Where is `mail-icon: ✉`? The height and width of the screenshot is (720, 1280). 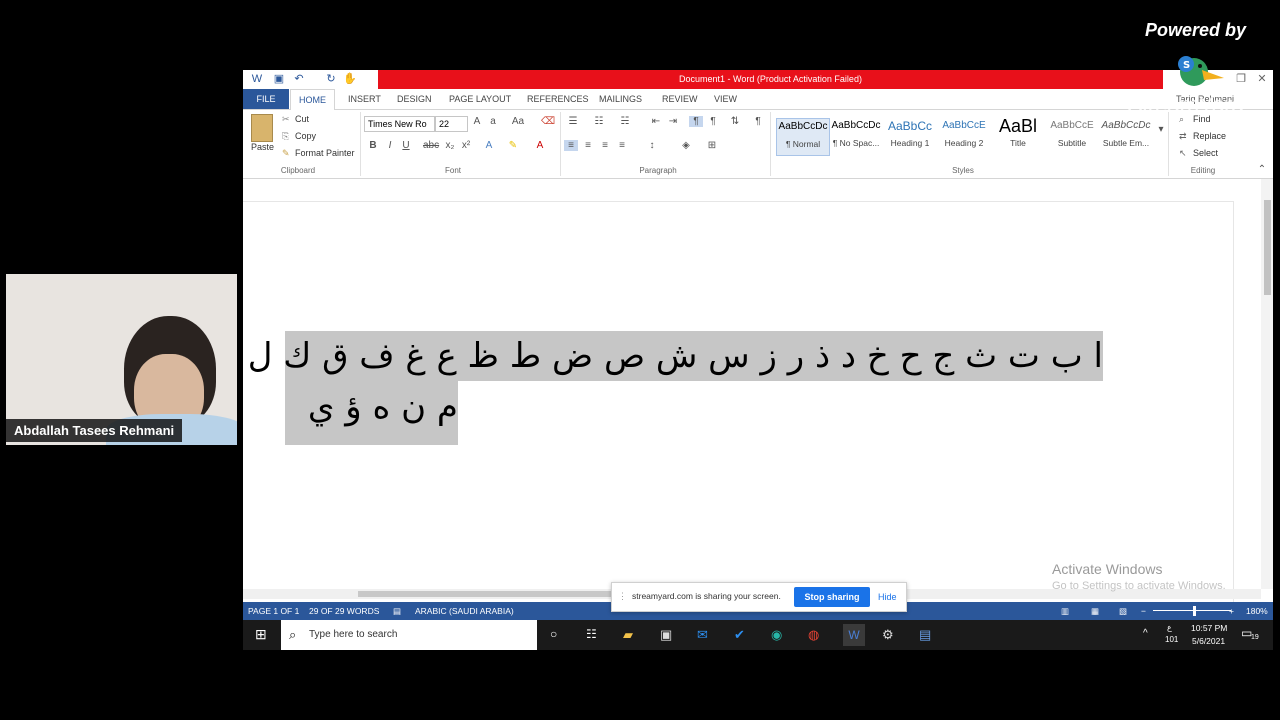 mail-icon: ✉ is located at coordinates (702, 635).